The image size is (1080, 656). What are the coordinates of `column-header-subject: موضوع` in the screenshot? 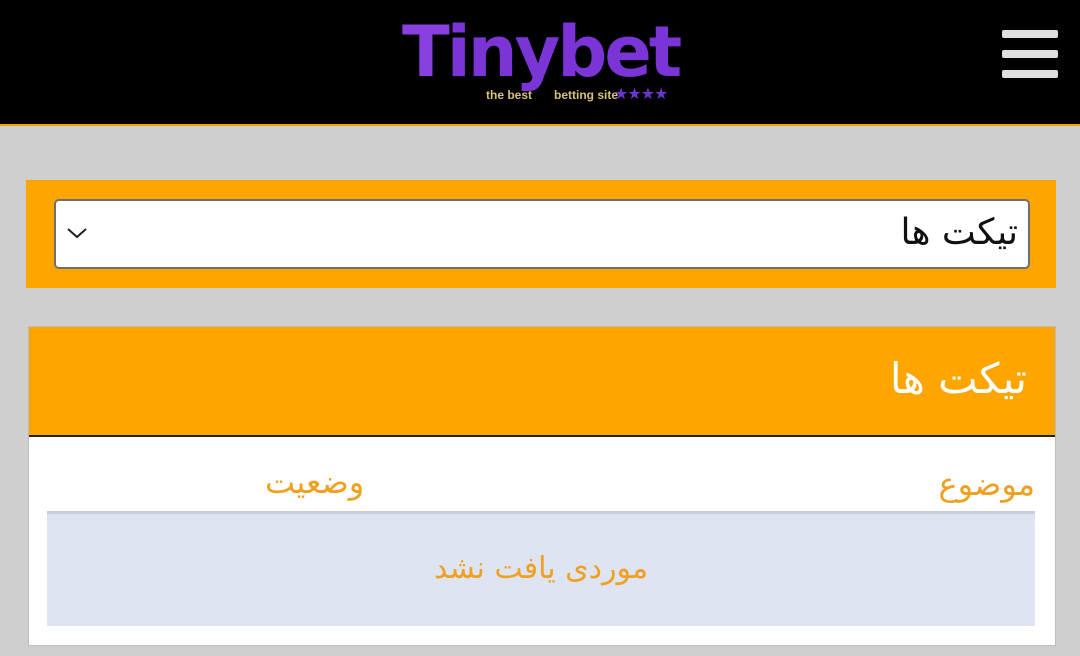 It's located at (986, 484).